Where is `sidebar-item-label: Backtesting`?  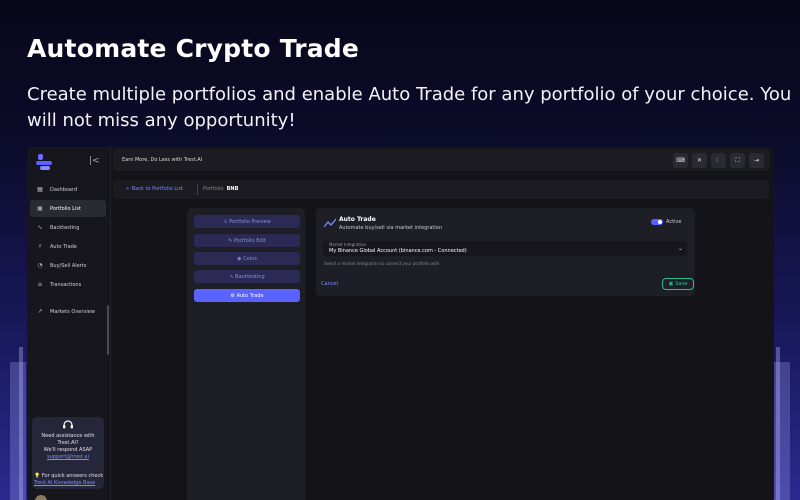
sidebar-item-label: Backtesting is located at coordinates (65, 227).